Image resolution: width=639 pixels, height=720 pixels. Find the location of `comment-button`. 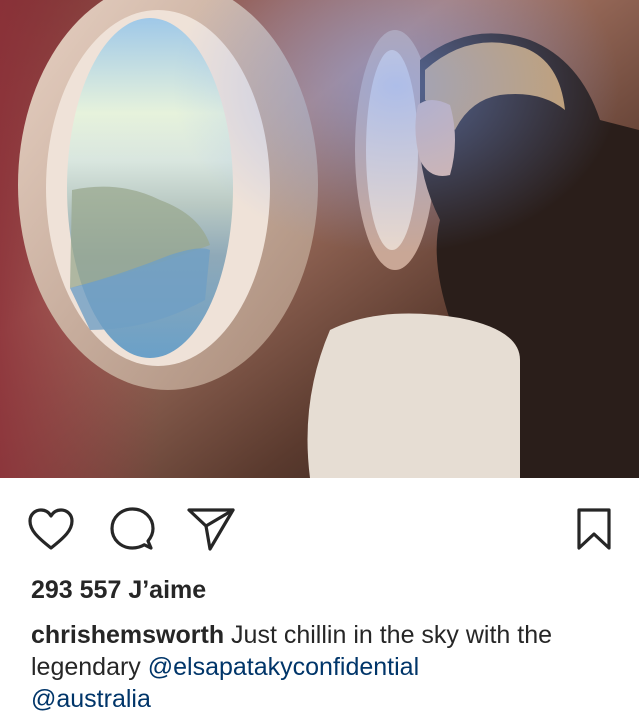

comment-button is located at coordinates (132, 529).